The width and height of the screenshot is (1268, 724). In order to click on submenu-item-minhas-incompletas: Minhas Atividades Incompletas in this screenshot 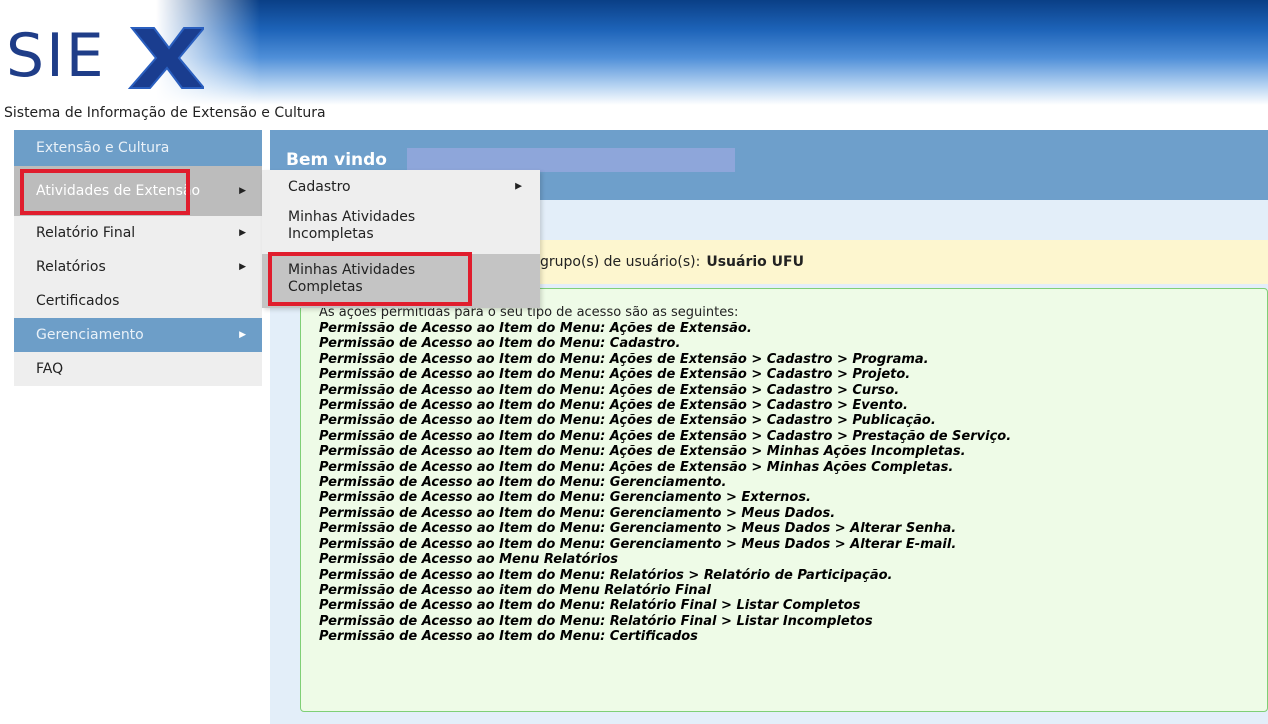, I will do `click(401, 231)`.